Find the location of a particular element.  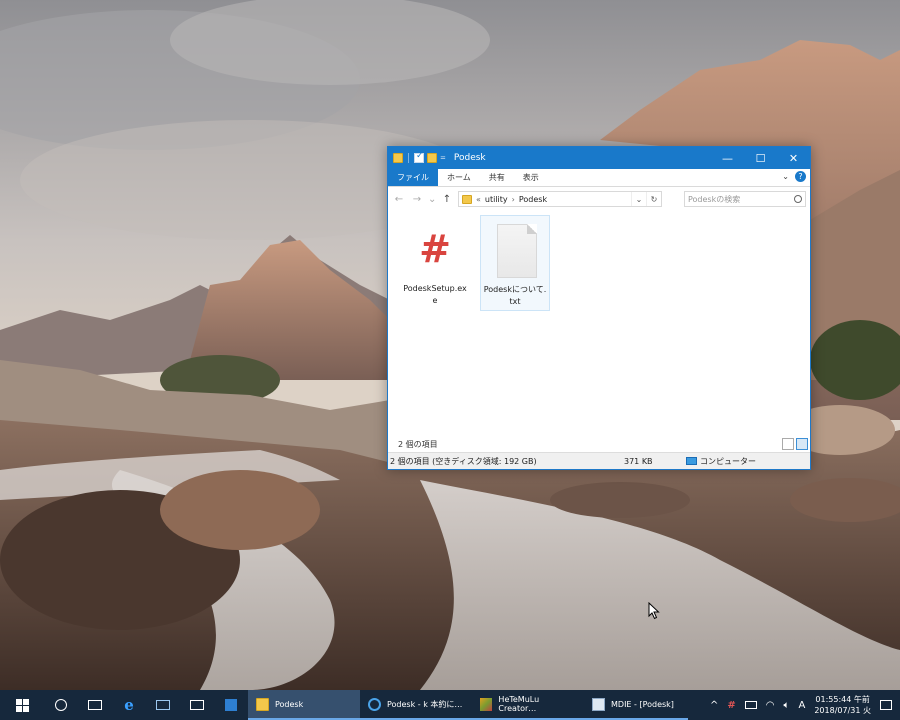

text-document-icon is located at coordinates (517, 251).